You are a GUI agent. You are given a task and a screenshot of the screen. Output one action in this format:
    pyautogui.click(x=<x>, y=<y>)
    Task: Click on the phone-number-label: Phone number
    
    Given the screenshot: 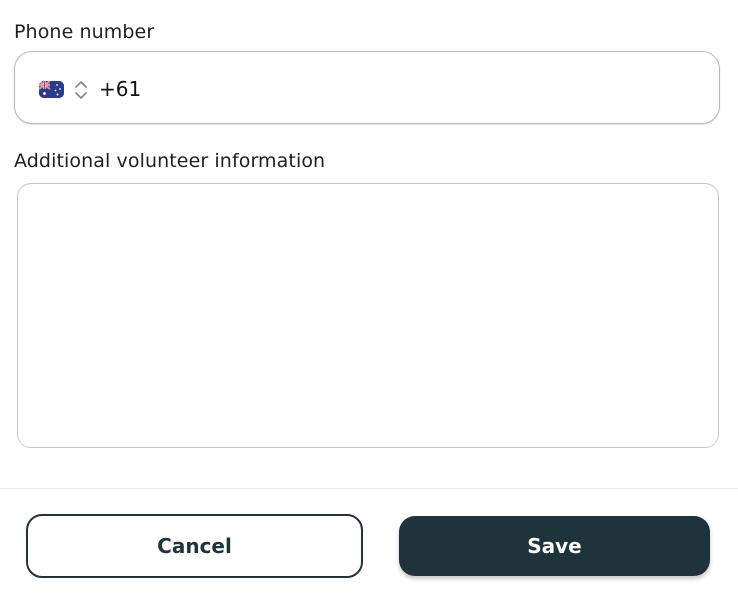 What is the action you would take?
    pyautogui.click(x=84, y=32)
    